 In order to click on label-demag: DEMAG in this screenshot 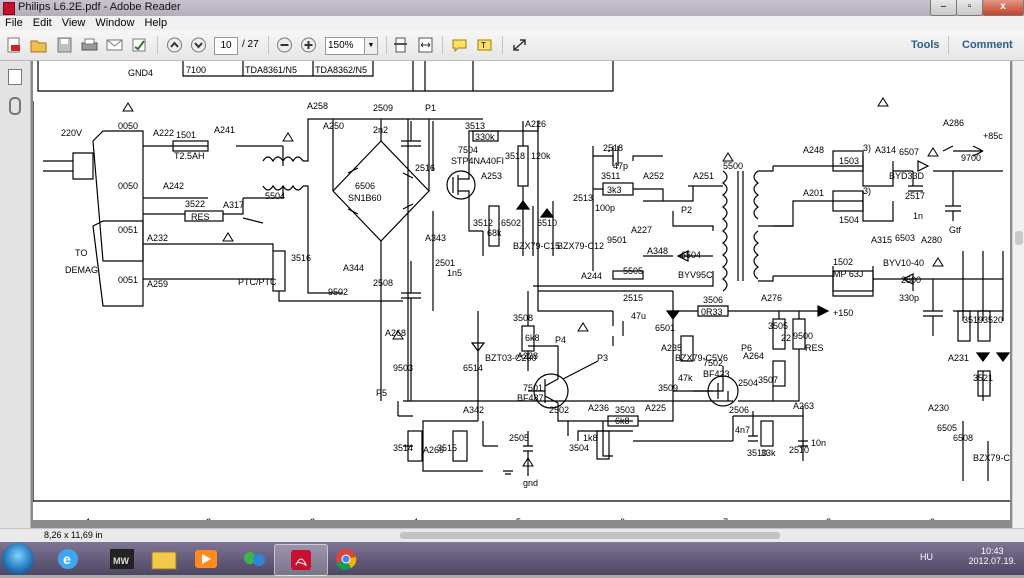, I will do `click(81, 270)`.